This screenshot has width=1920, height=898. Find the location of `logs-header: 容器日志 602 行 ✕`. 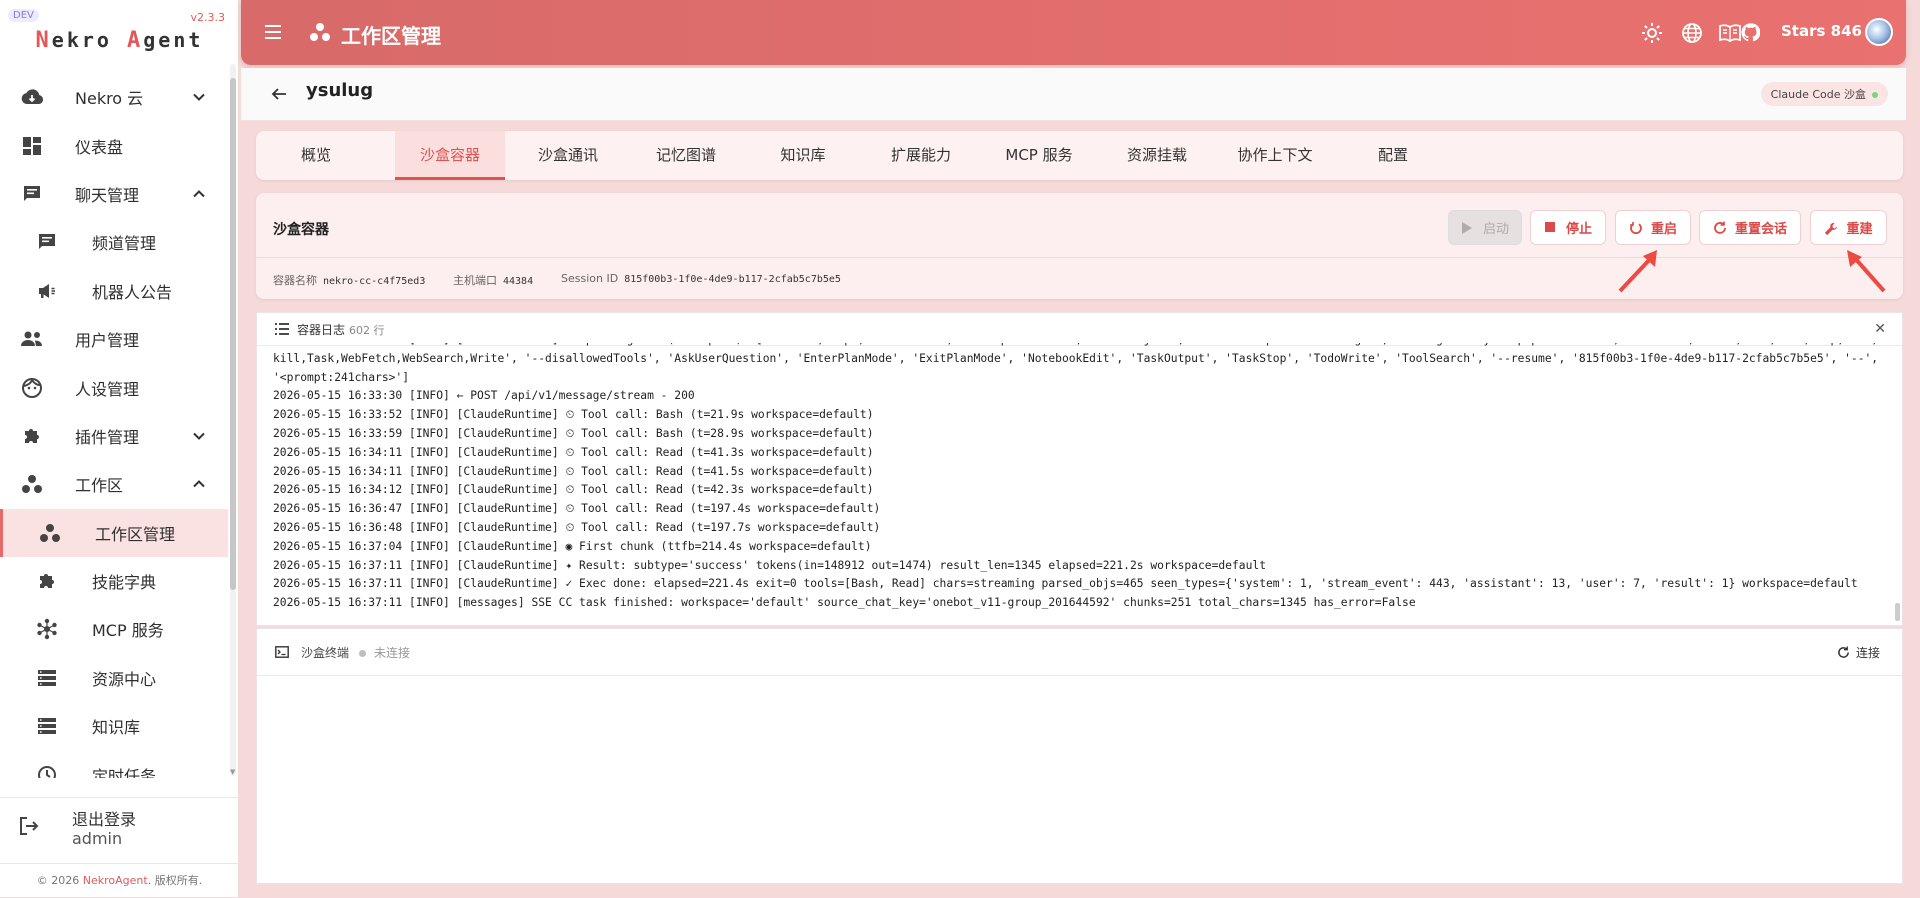

logs-header: 容器日志 602 行 ✕ is located at coordinates (1079, 329).